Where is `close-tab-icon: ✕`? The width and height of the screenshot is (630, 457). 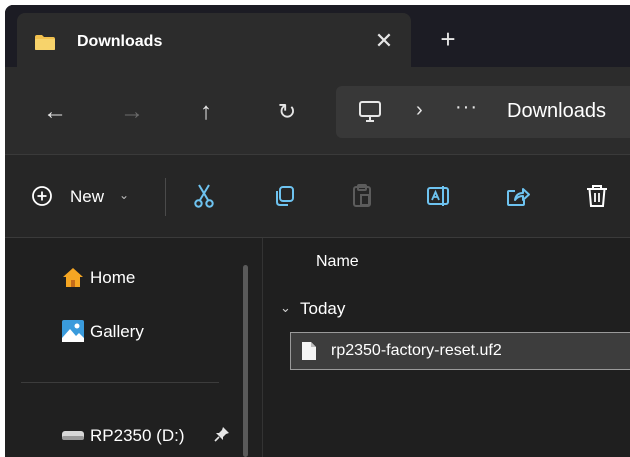
close-tab-icon: ✕ is located at coordinates (384, 41).